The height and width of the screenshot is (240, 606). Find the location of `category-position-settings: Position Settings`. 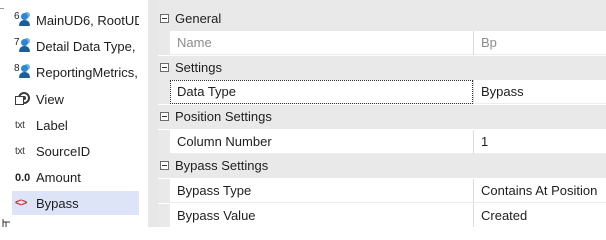

category-position-settings: Position Settings is located at coordinates (382, 117).